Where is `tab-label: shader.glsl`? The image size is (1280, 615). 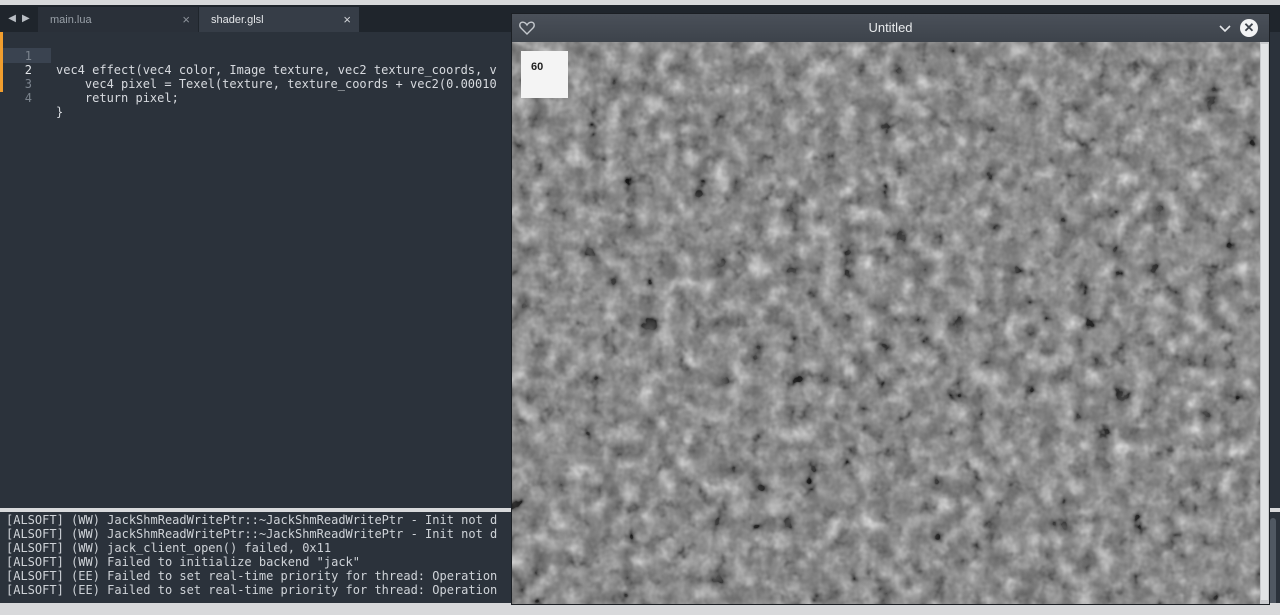
tab-label: shader.glsl is located at coordinates (237, 19).